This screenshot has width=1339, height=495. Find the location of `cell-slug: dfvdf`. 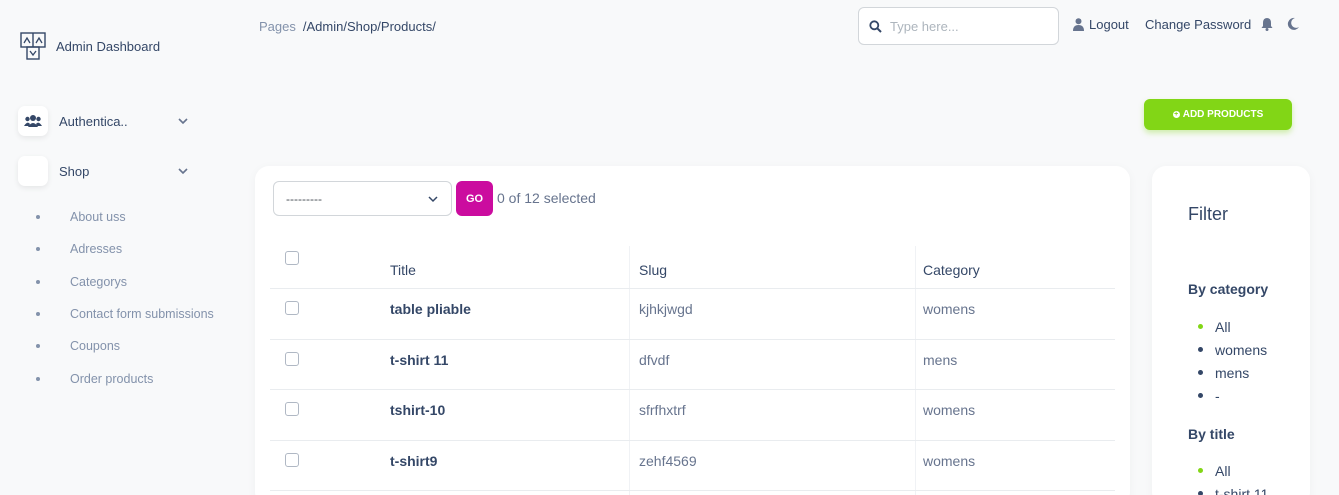

cell-slug: dfvdf is located at coordinates (654, 360).